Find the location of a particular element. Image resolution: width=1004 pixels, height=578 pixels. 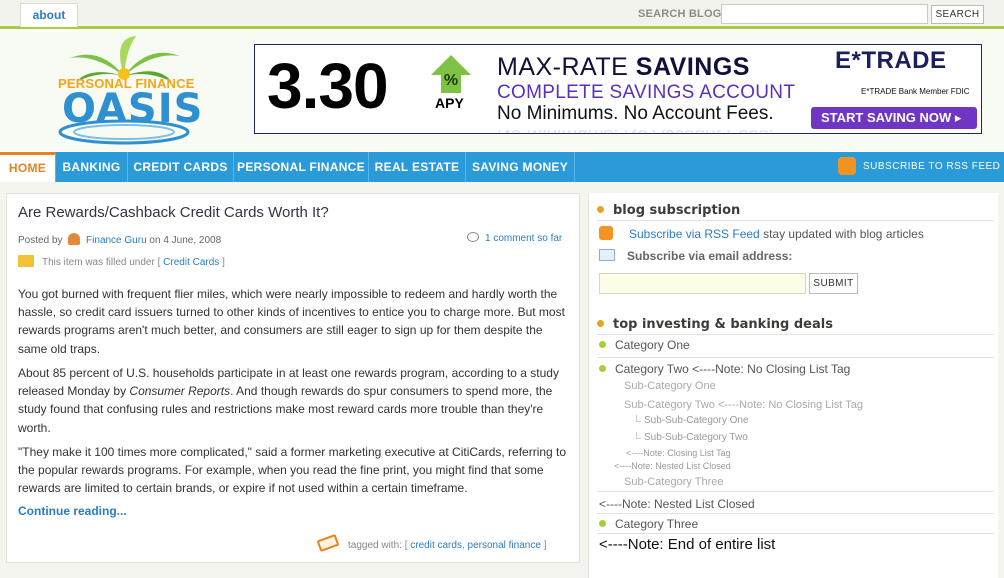

rss-feed-suffix: stay updated with blog articles is located at coordinates (841, 234).